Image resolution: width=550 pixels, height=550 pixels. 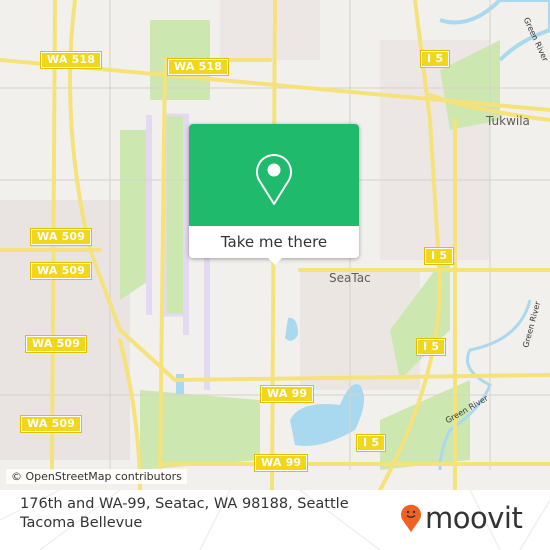 I want to click on destination-popup: Take me there, so click(x=274, y=194).